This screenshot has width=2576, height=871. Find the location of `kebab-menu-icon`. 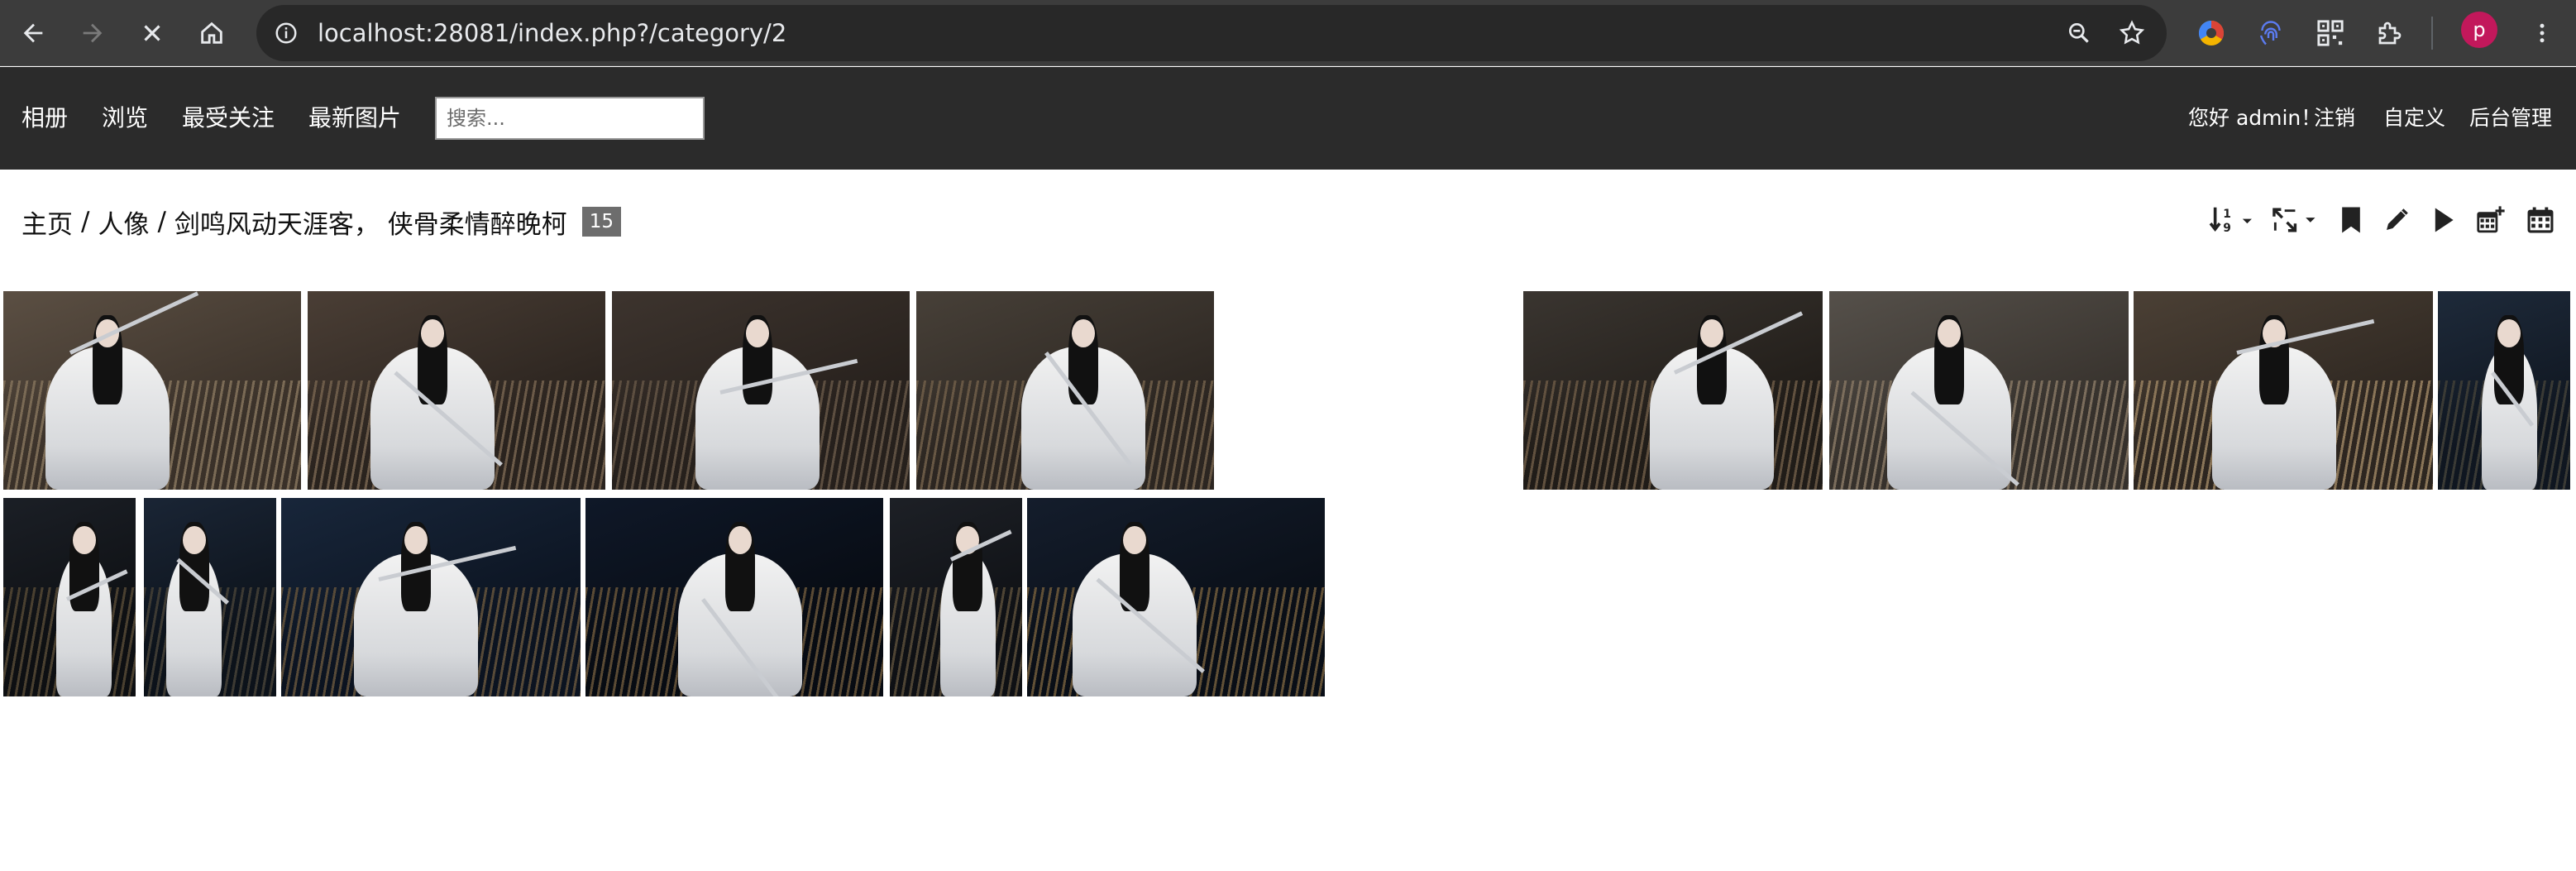

kebab-menu-icon is located at coordinates (2542, 33).